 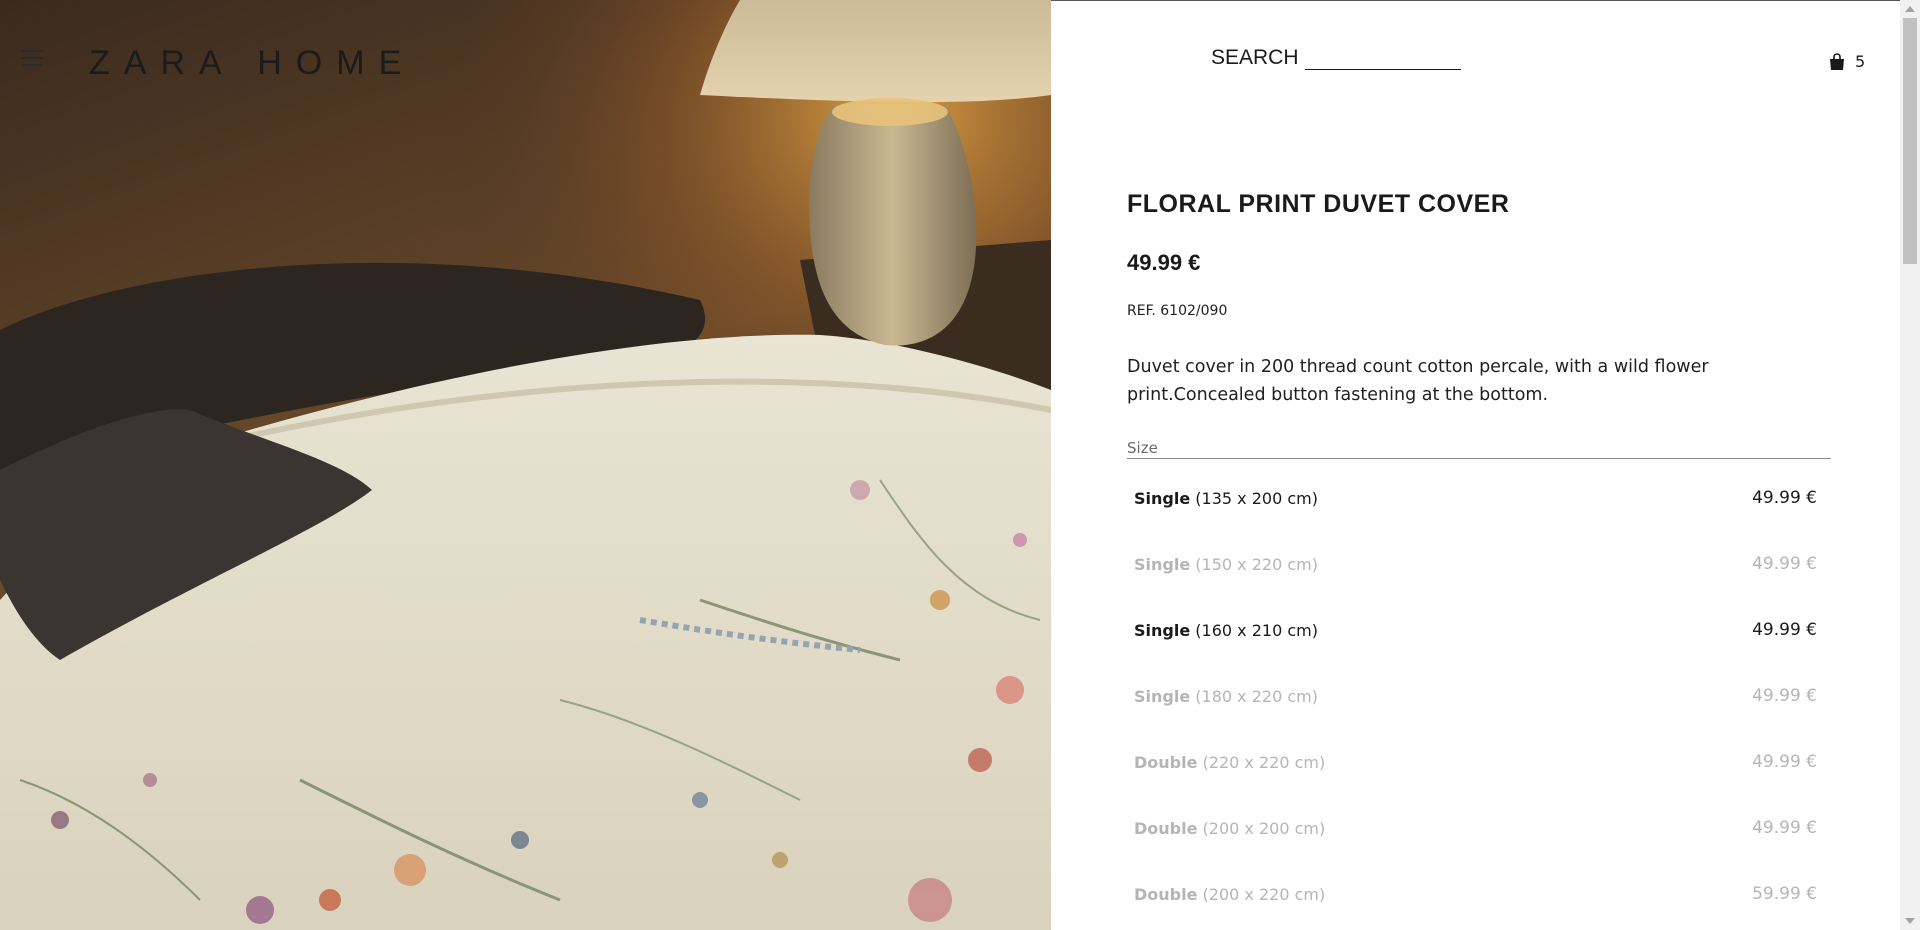 I want to click on cart-button: 5, so click(x=1847, y=61).